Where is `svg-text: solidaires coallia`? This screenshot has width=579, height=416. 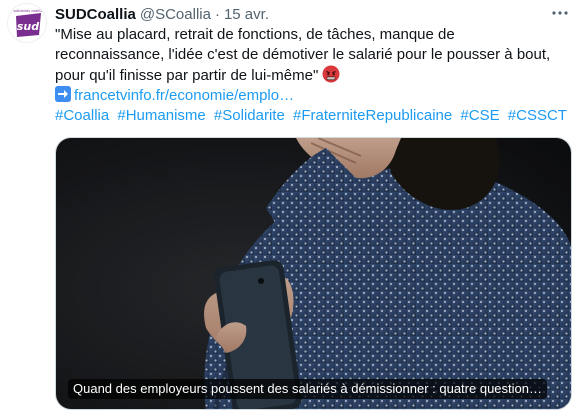
svg-text: solidaires coallia is located at coordinates (28, 11).